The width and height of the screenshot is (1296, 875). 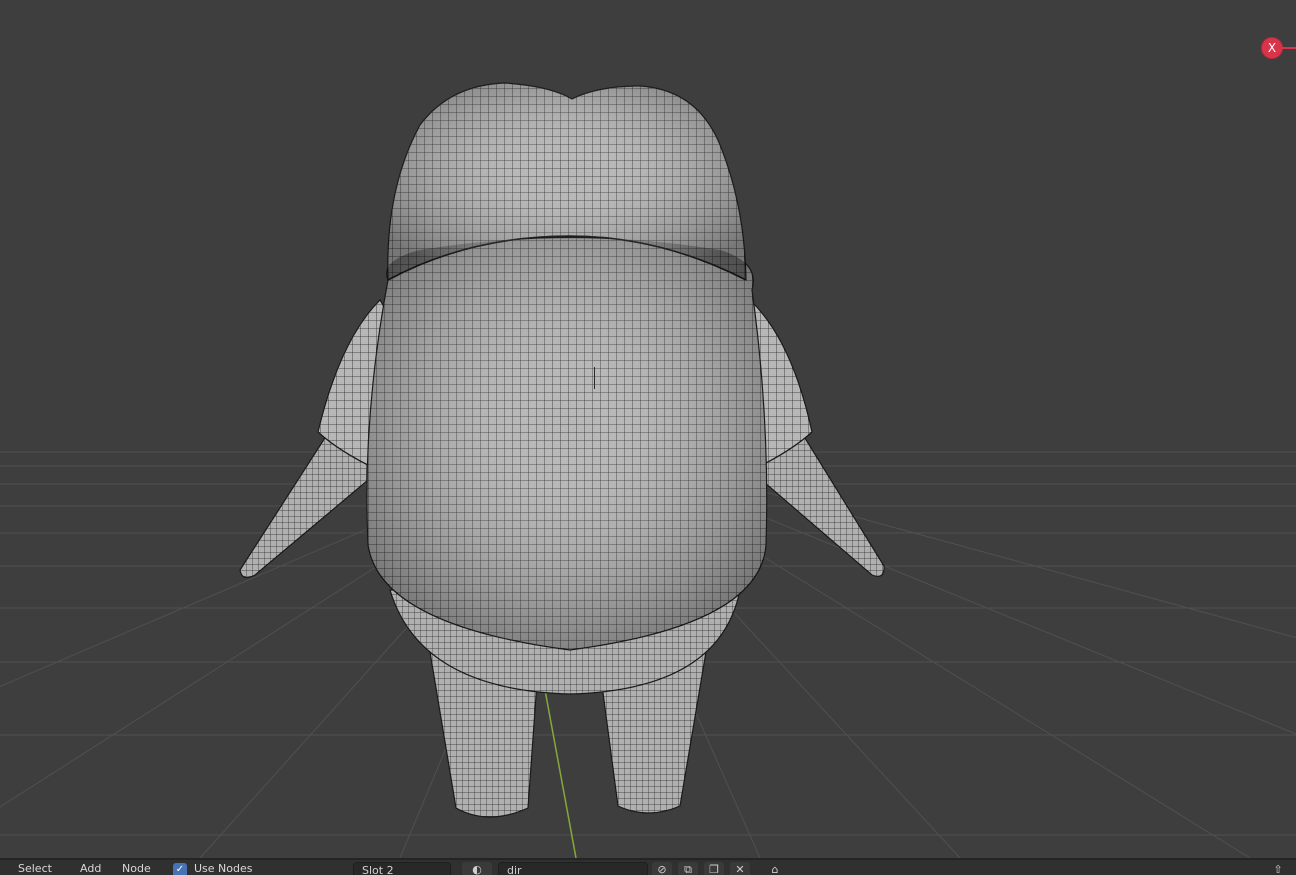 What do you see at coordinates (714, 868) in the screenshot?
I see `duplicate-material-icon: ❐` at bounding box center [714, 868].